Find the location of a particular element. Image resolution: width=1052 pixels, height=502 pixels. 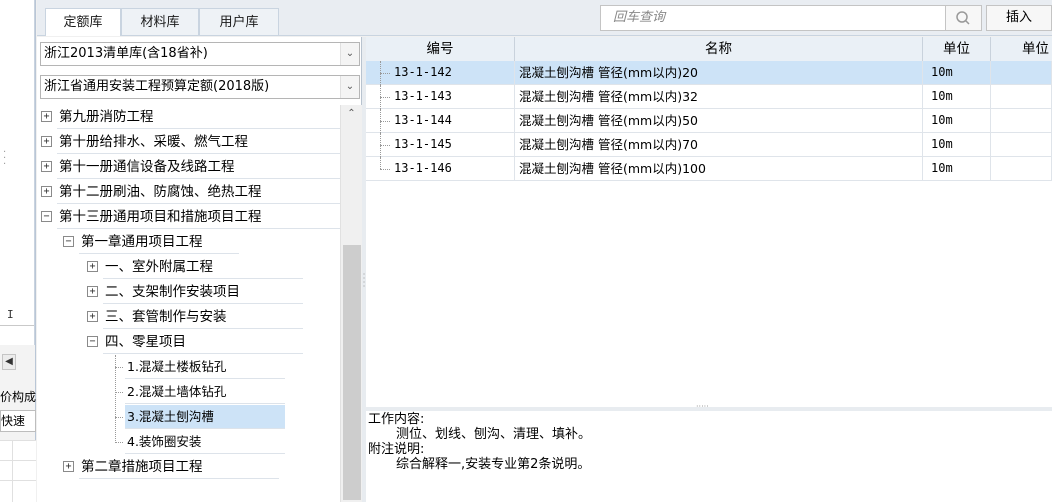

table-row: 13-1-143 混凝土刨沟槽 管径(mm以内)32 10m is located at coordinates (709, 97).